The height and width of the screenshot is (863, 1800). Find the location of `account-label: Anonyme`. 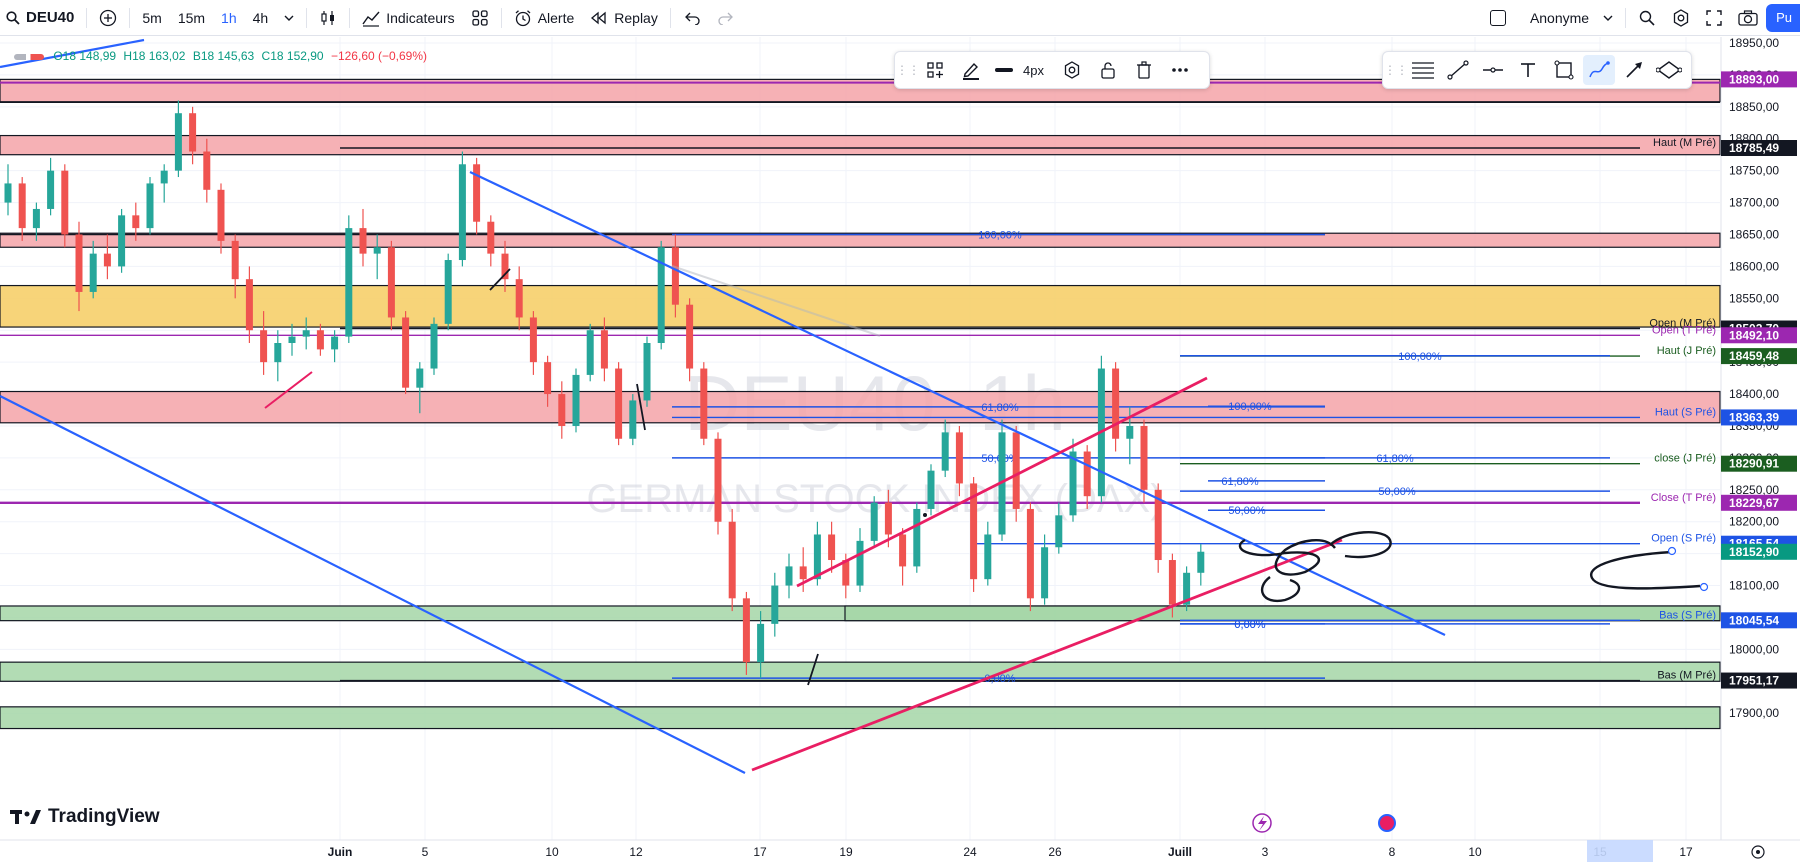

account-label: Anonyme is located at coordinates (1559, 18).